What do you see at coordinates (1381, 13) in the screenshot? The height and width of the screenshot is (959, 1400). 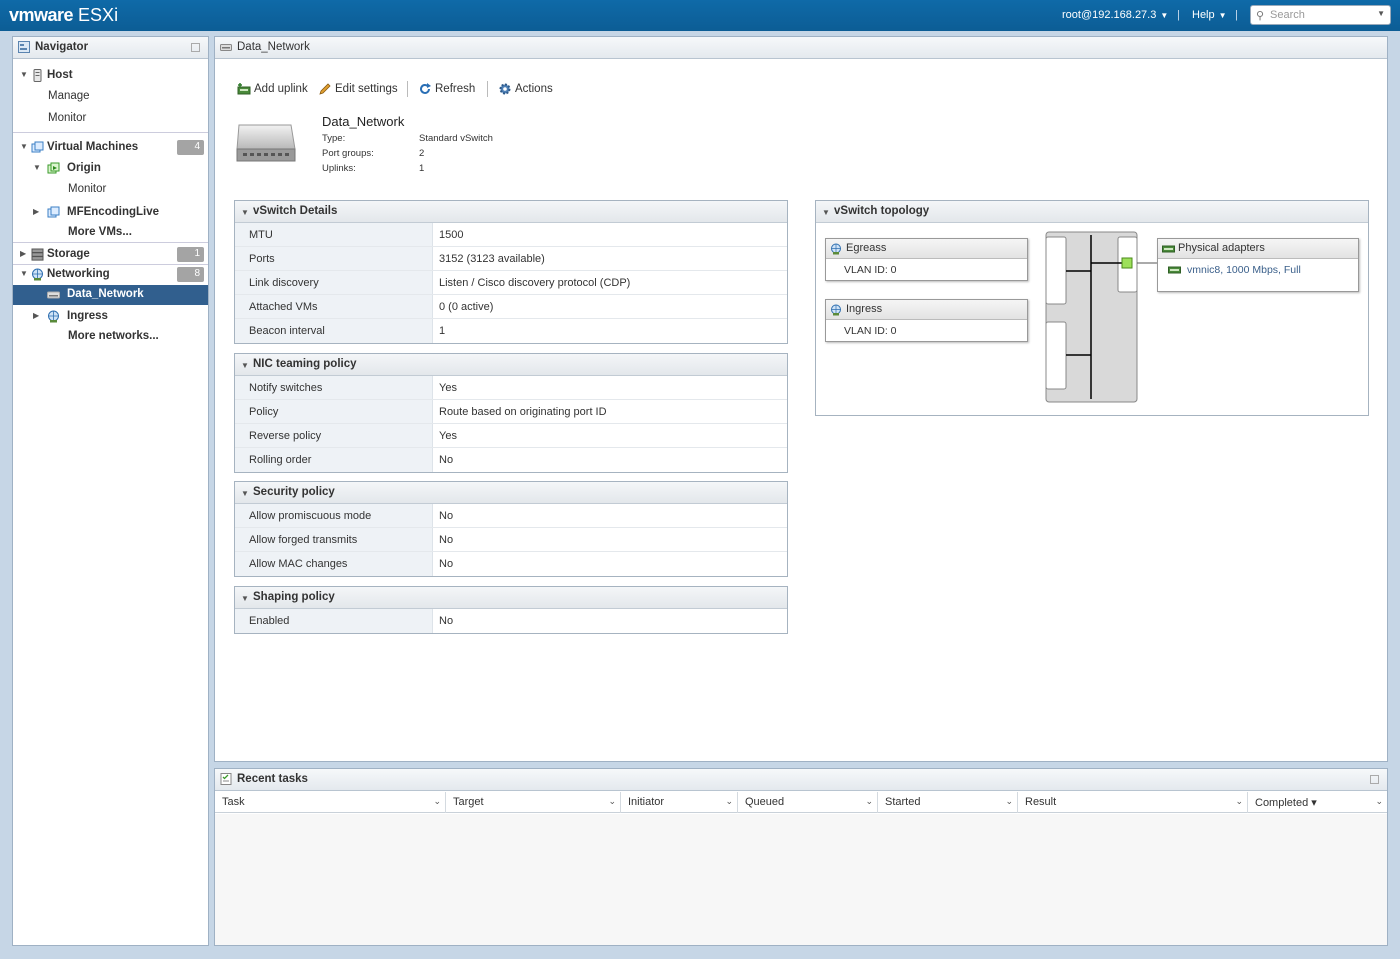 I see `chevron-down-icon: ▼` at bounding box center [1381, 13].